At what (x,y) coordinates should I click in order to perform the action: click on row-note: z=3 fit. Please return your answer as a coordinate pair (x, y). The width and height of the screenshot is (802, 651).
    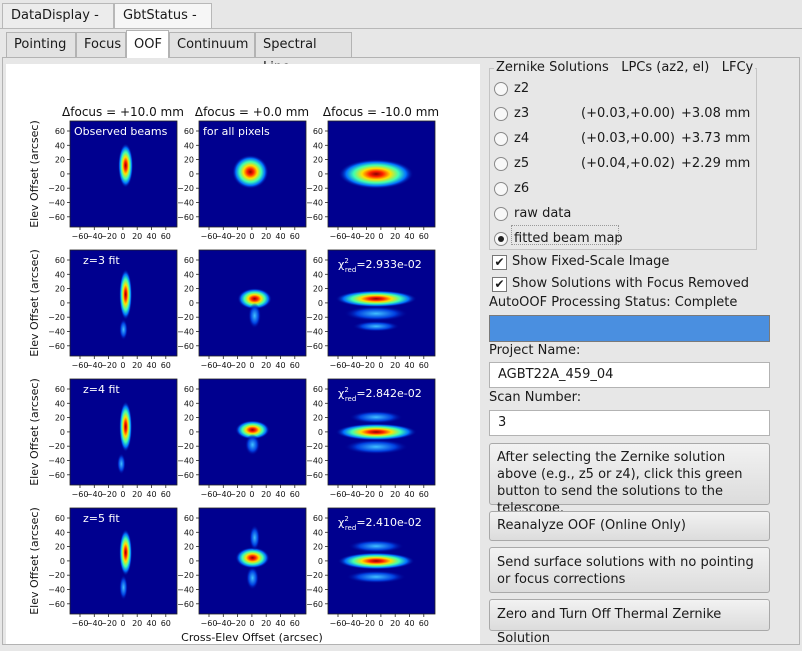
    Looking at the image, I should click on (101, 260).